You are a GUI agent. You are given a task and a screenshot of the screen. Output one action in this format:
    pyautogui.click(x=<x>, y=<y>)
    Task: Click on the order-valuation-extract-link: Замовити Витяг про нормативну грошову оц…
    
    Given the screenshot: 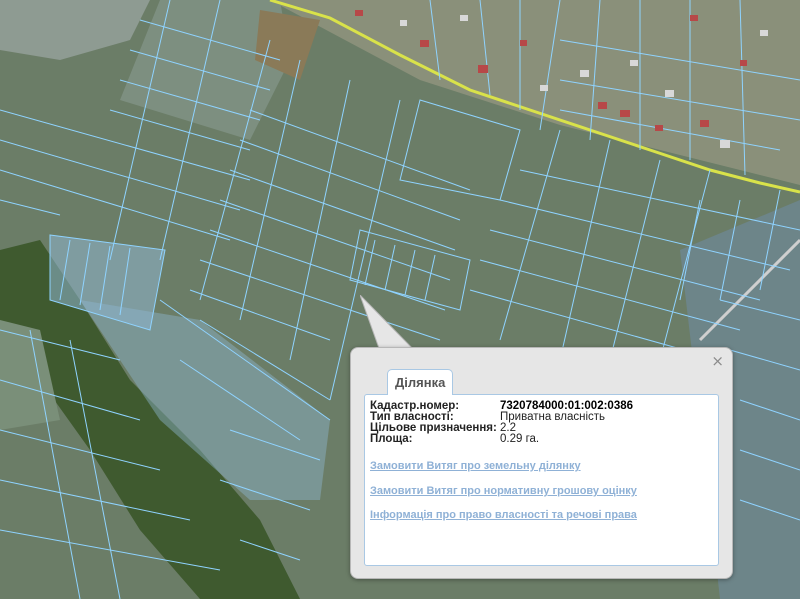 What is the action you would take?
    pyautogui.click(x=503, y=491)
    